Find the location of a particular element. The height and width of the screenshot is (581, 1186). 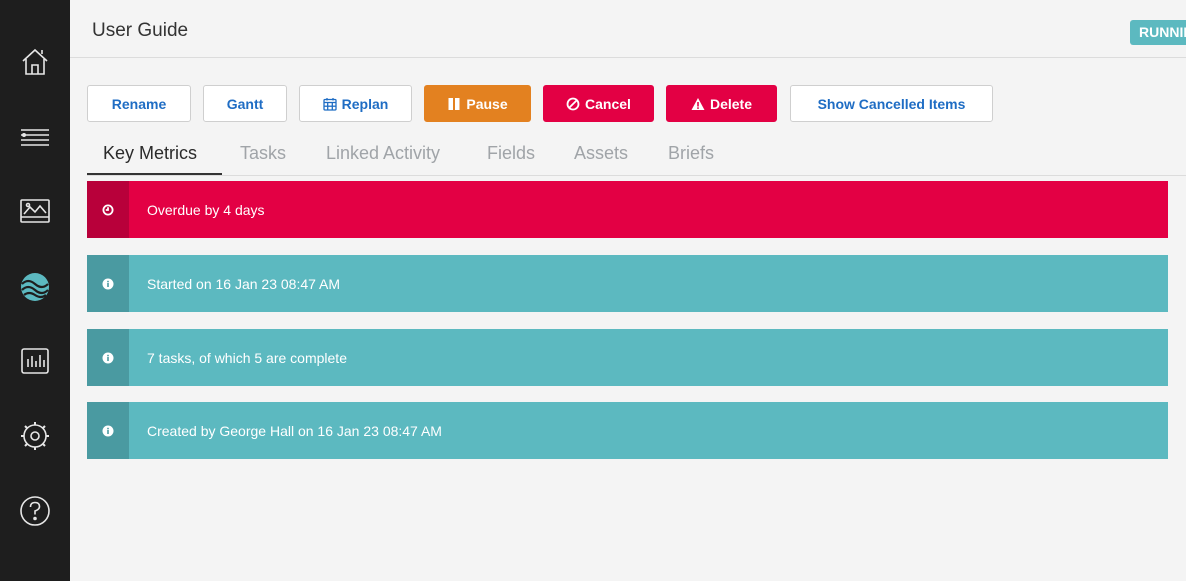

sidebar-item-settings is located at coordinates (35, 436).